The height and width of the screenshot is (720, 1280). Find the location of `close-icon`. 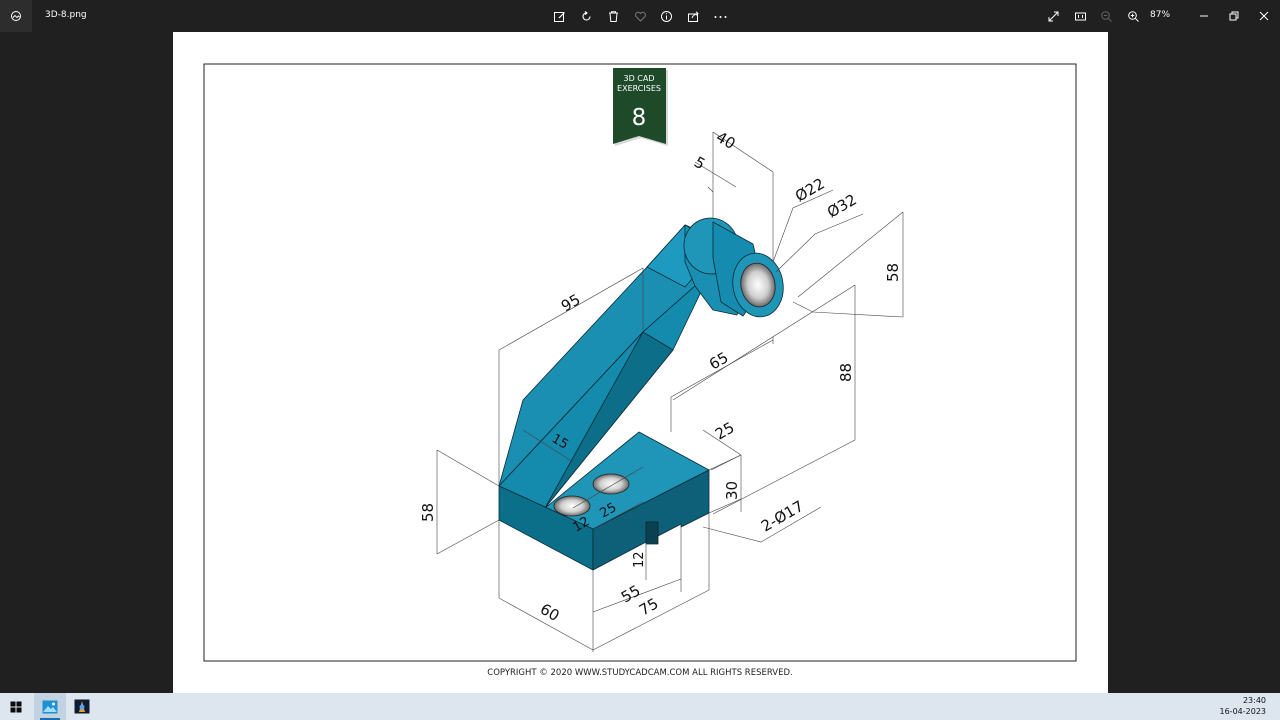

close-icon is located at coordinates (1264, 16).